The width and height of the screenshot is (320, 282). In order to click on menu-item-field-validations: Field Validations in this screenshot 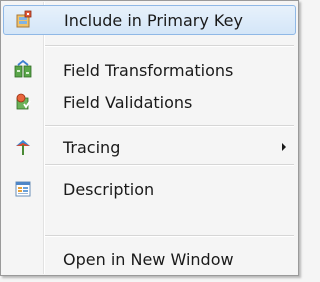, I will do `click(149, 102)`.